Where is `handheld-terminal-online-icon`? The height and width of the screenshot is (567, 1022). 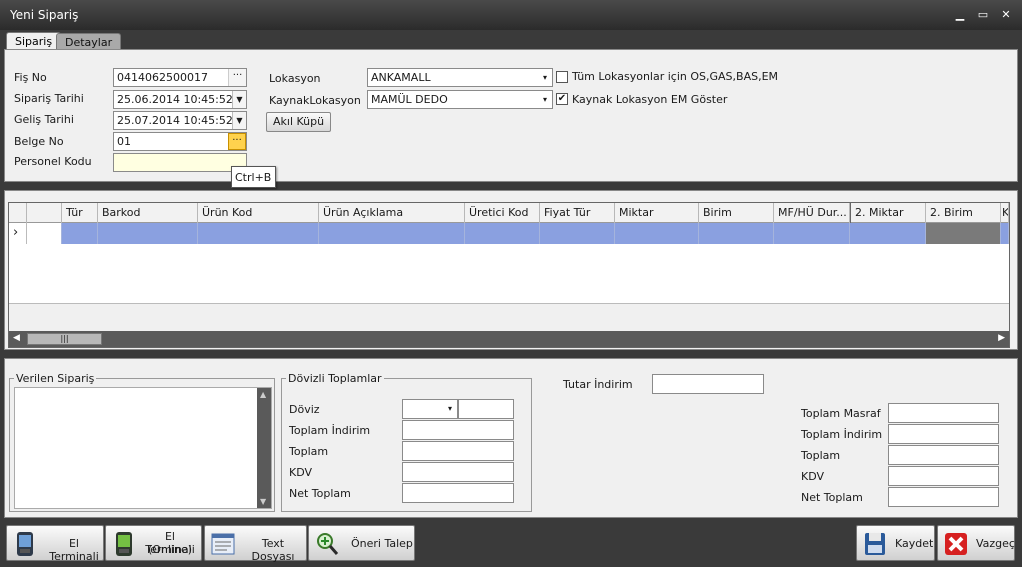
handheld-terminal-online-icon is located at coordinates (124, 544).